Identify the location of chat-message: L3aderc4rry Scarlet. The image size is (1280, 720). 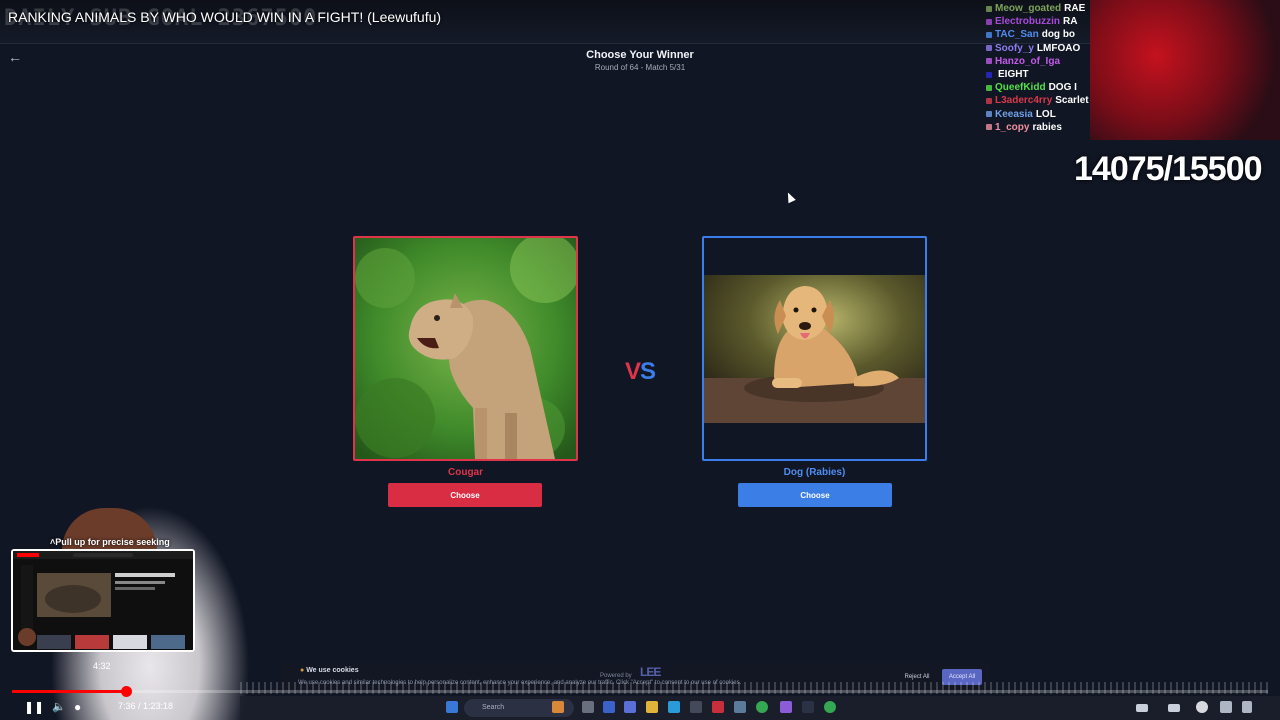
(1038, 100).